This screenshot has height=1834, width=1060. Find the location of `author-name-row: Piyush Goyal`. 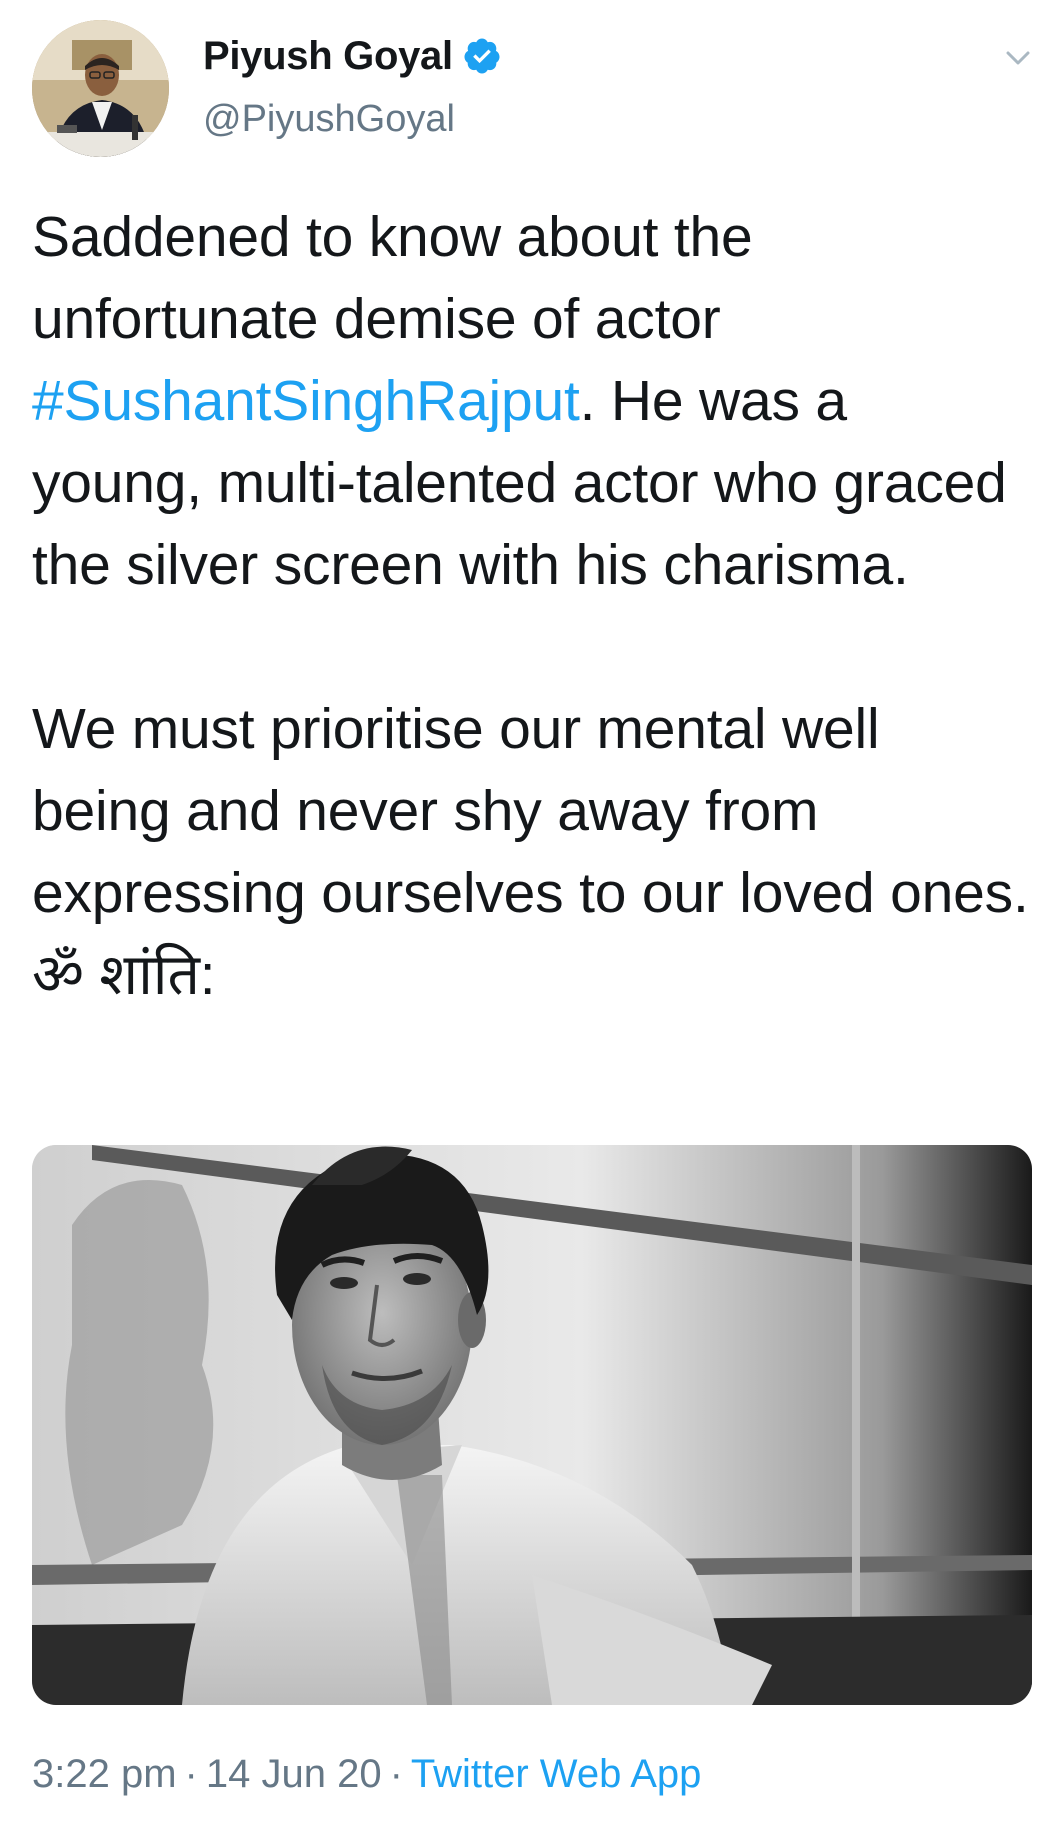

author-name-row: Piyush Goyal is located at coordinates (352, 56).